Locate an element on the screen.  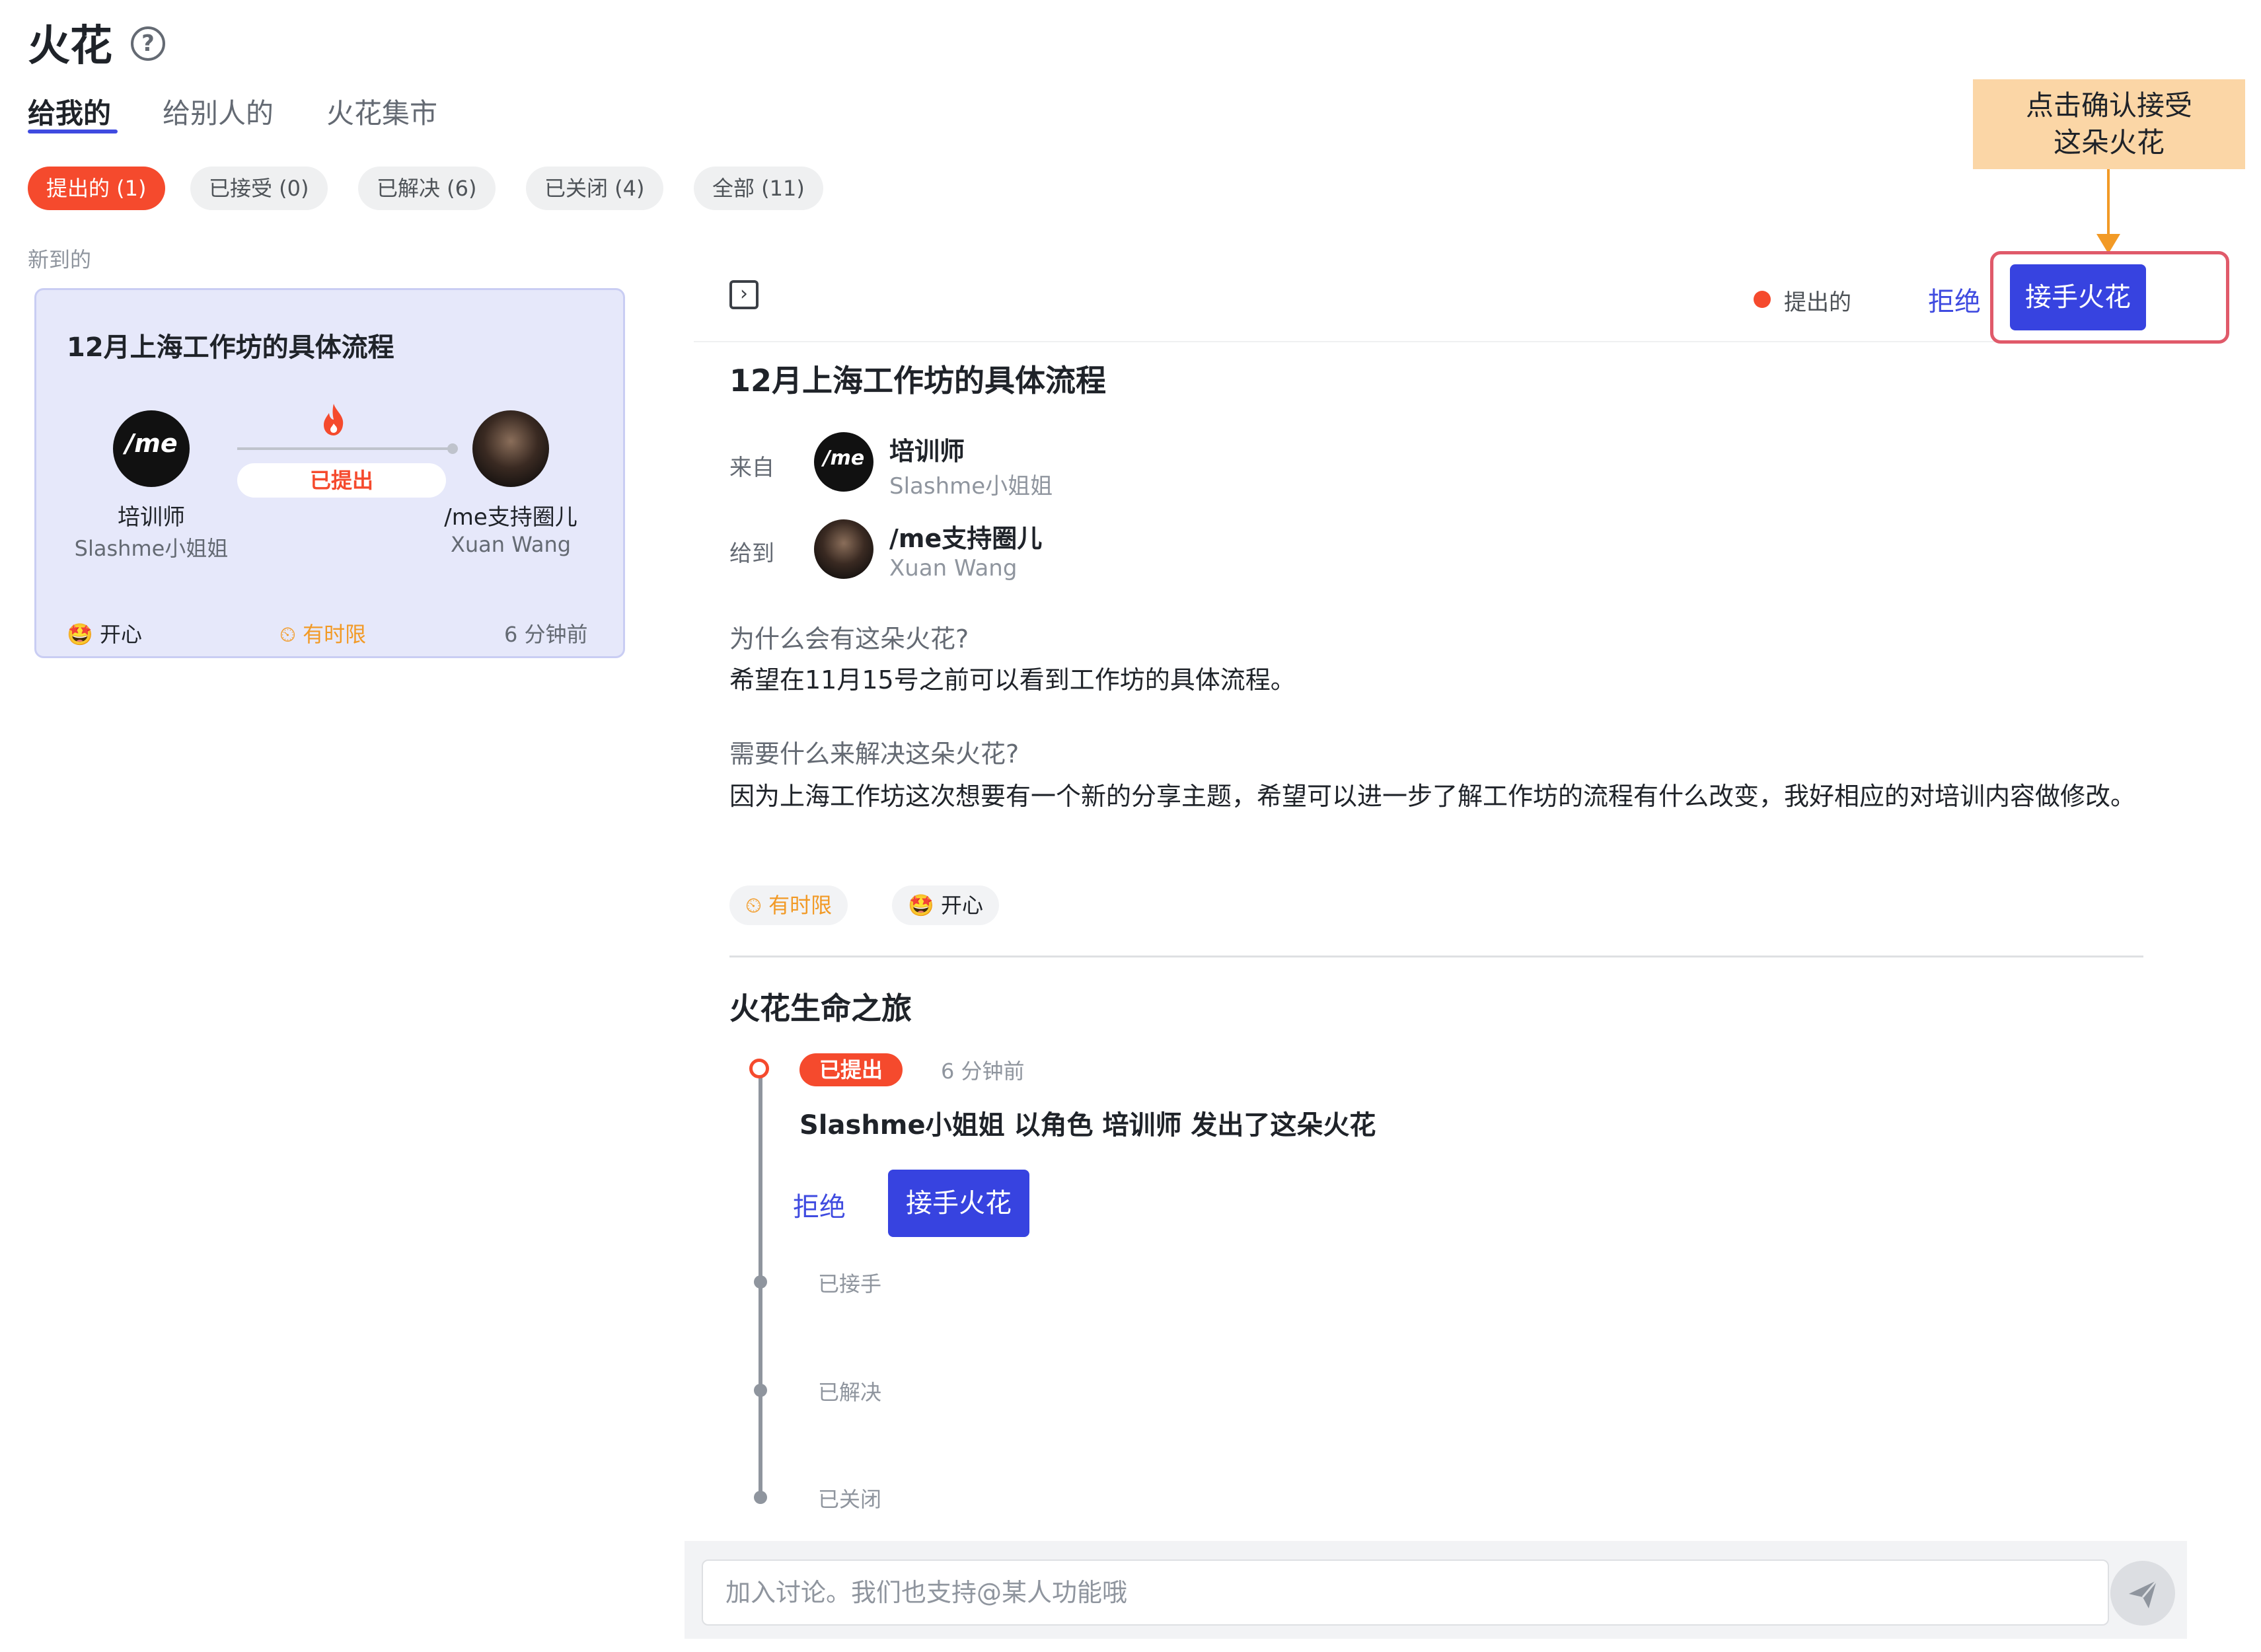
filter-proposed: 提出的 (1) is located at coordinates (97, 188).